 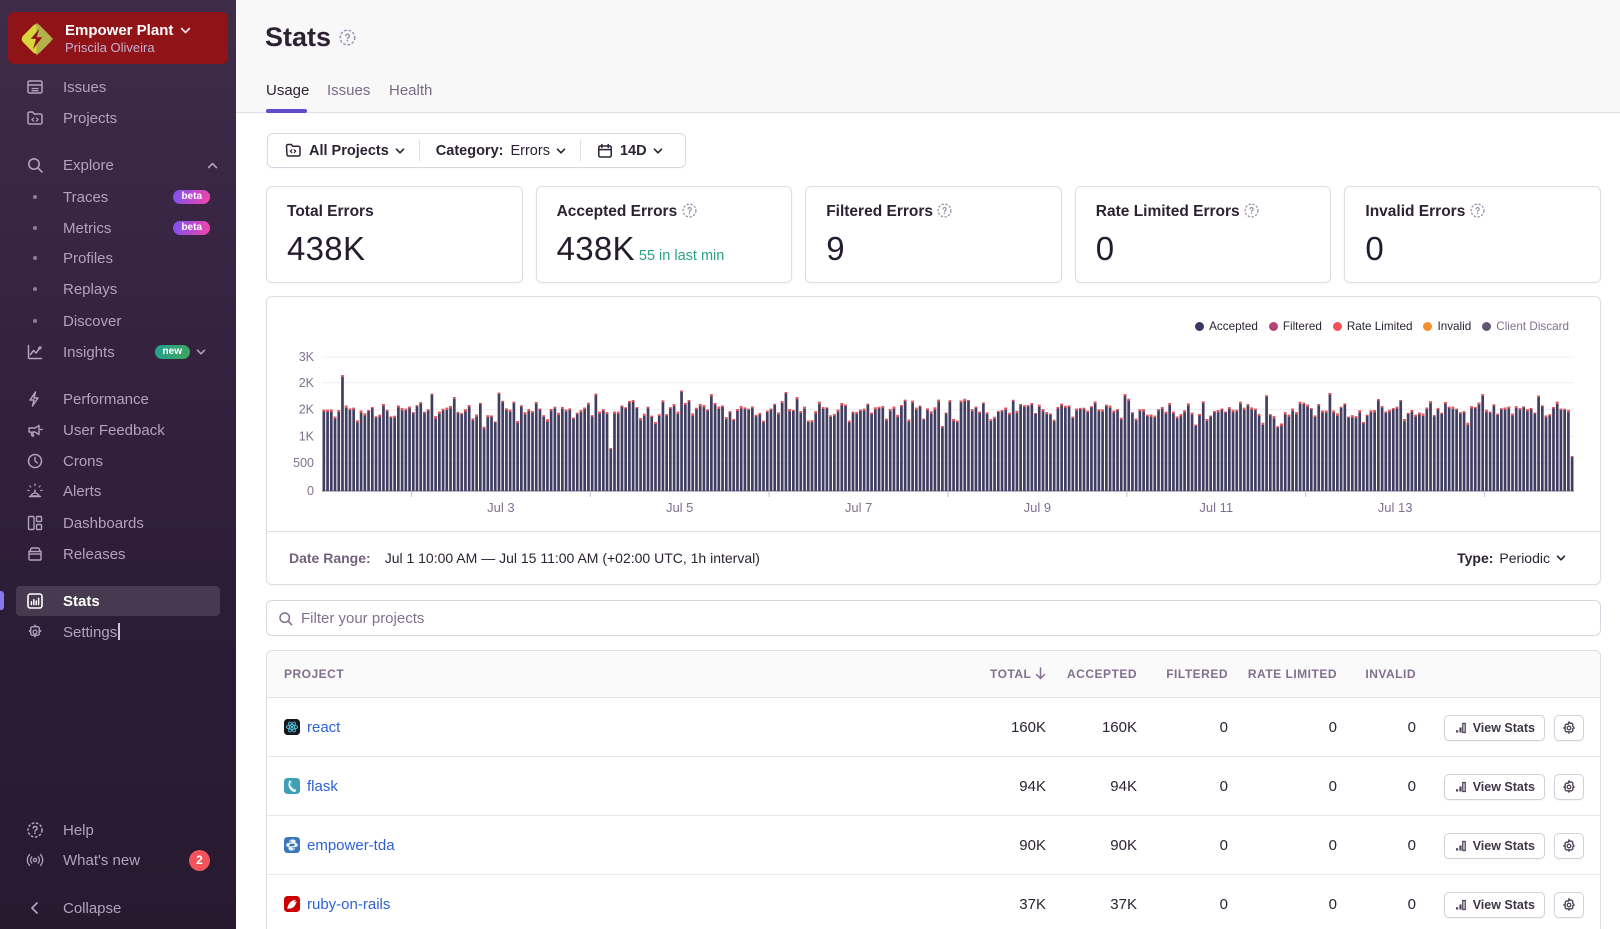 I want to click on svg-text: 3K, so click(x=307, y=357).